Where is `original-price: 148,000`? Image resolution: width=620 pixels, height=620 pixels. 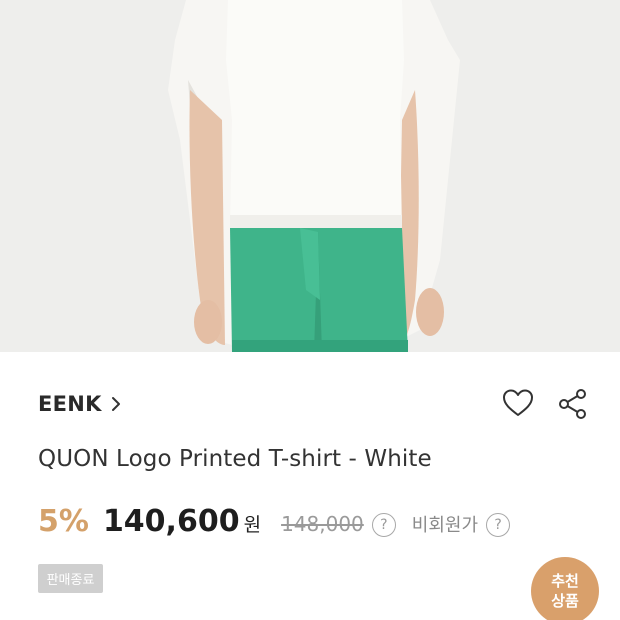 original-price: 148,000 is located at coordinates (322, 524).